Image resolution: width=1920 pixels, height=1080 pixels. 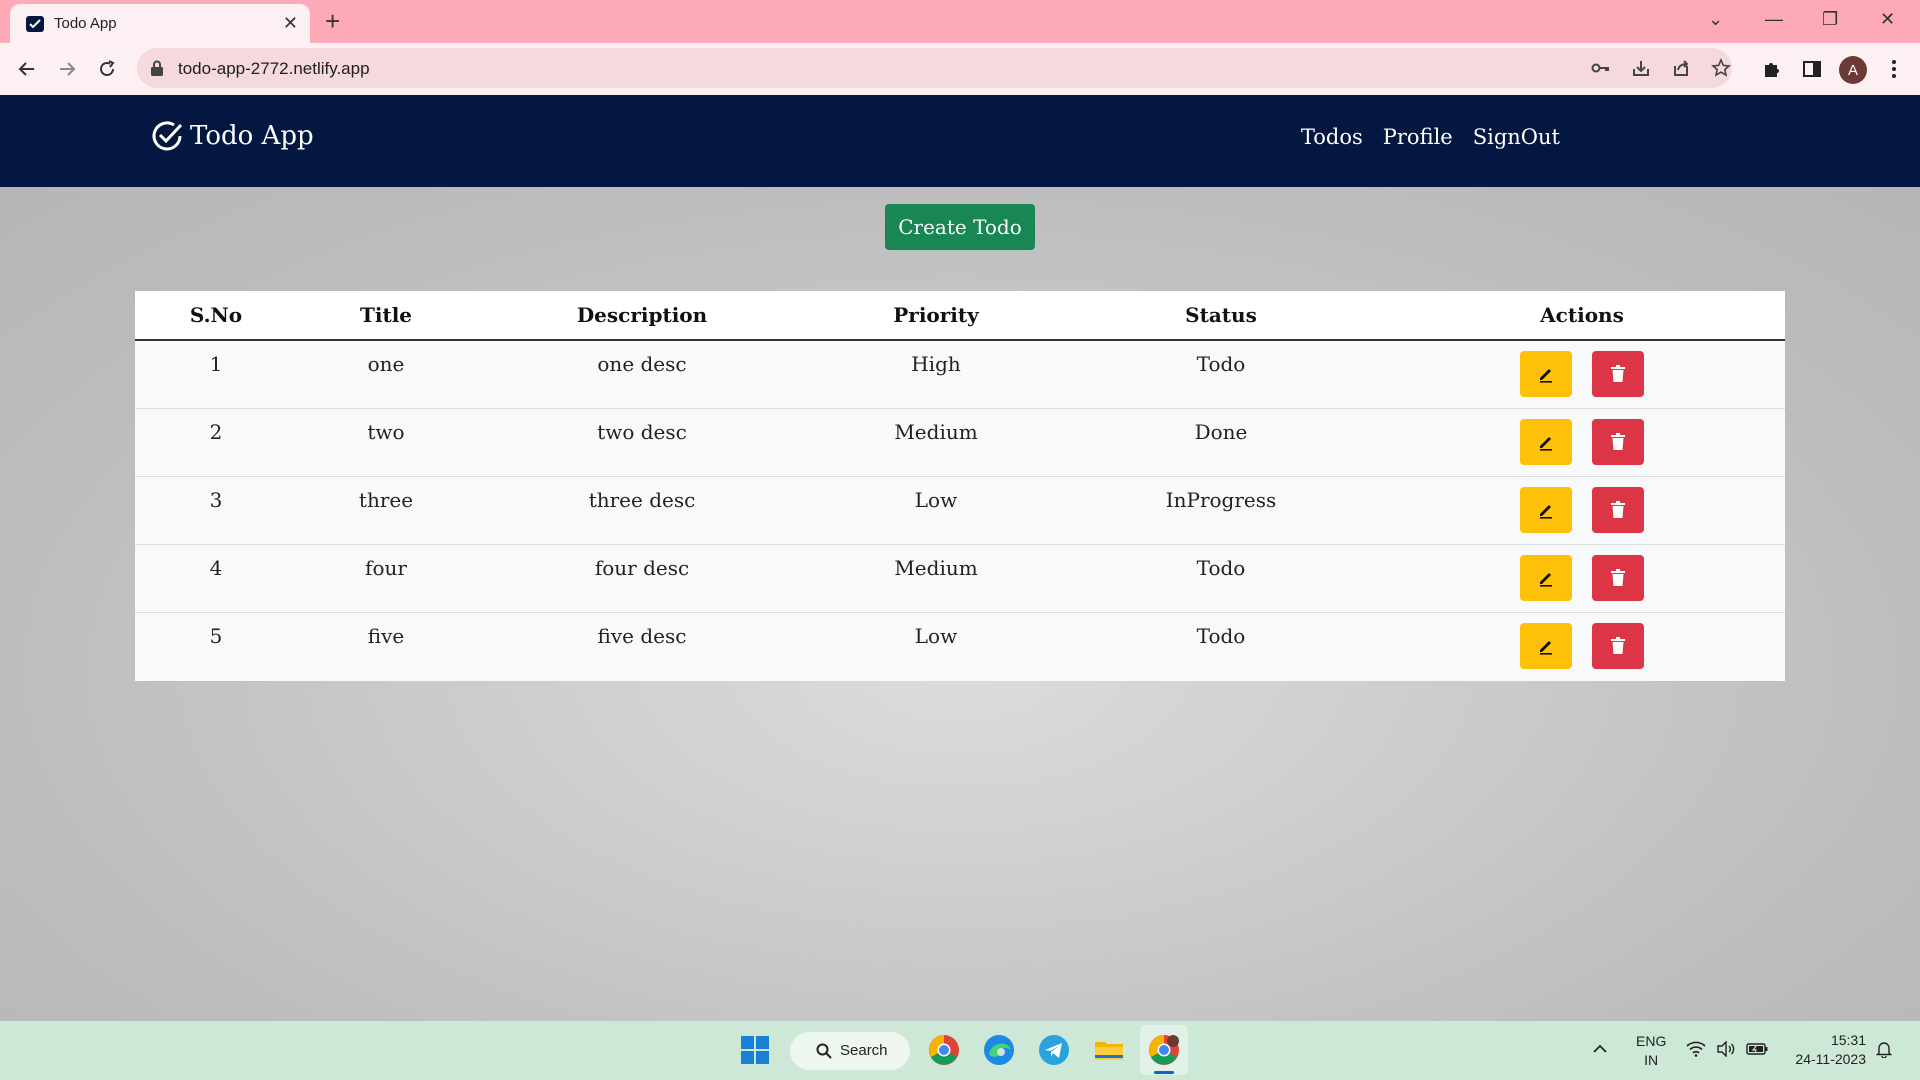 I want to click on extensions-puzzle-icon, so click(x=1772, y=69).